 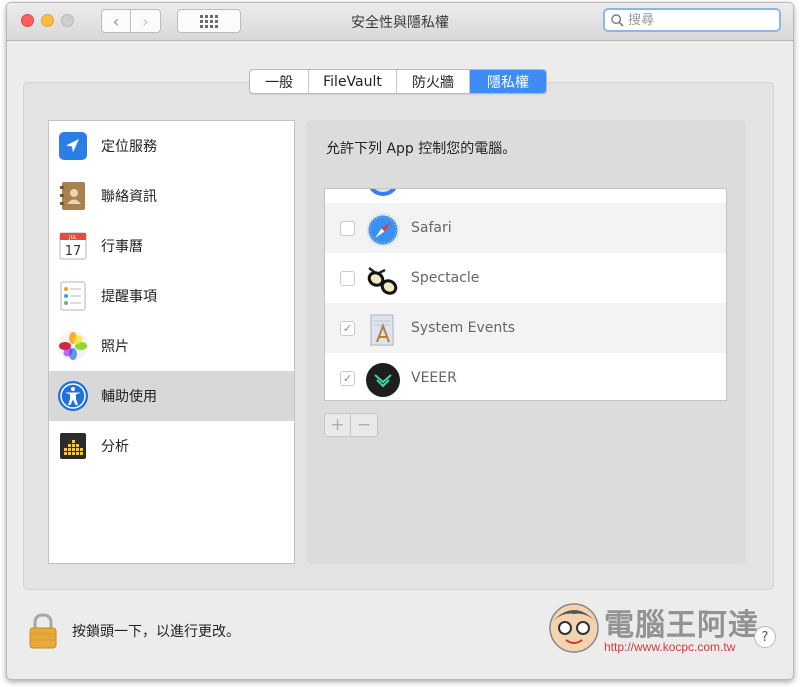 I want to click on app-icon-partial, so click(x=383, y=192).